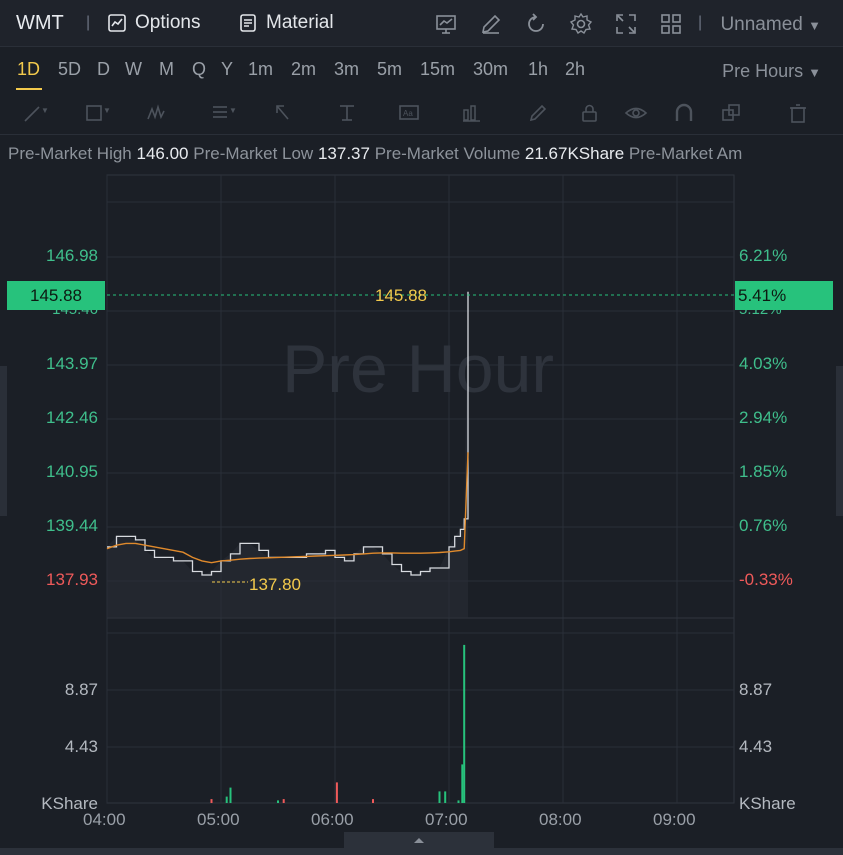  Describe the element at coordinates (72, 525) in the screenshot. I see `price-tick: 139.44` at that location.